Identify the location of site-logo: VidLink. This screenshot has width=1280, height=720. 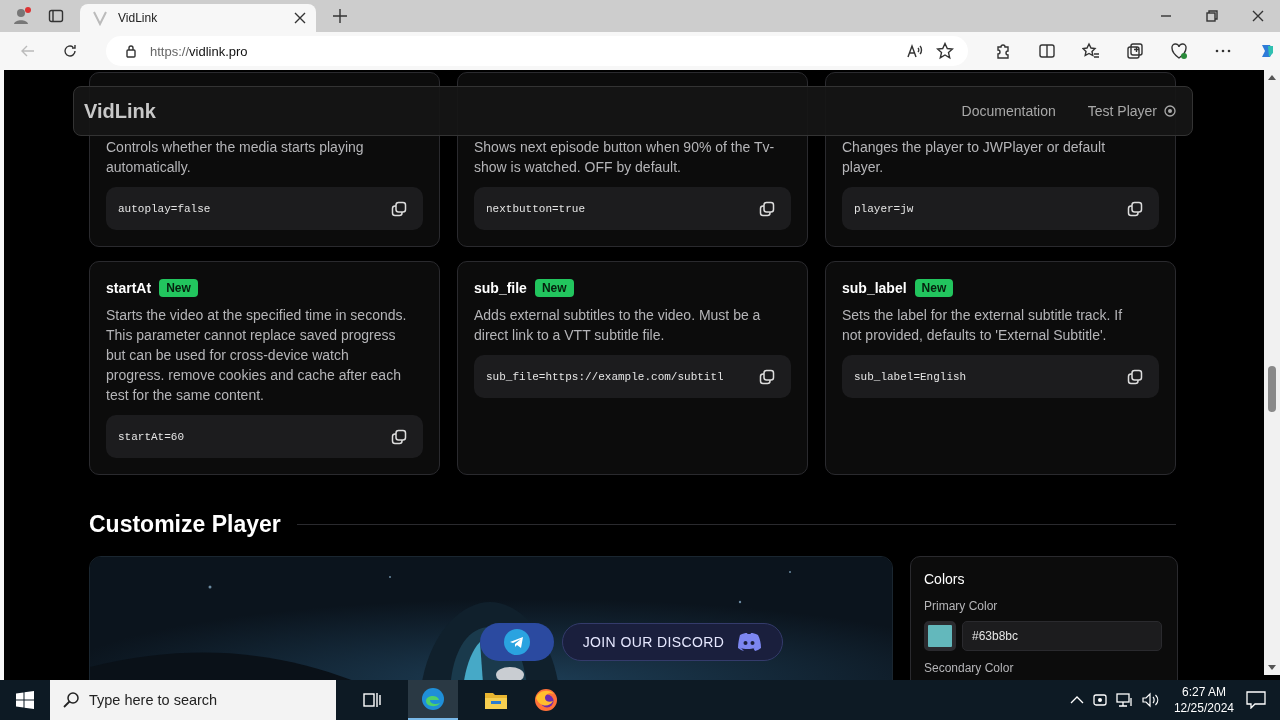
(120, 111).